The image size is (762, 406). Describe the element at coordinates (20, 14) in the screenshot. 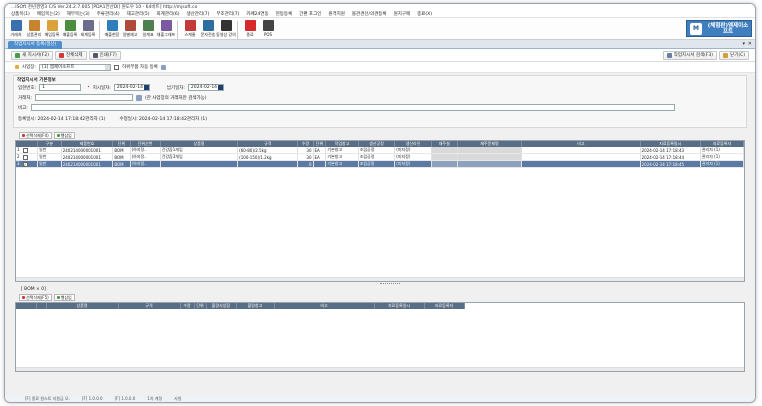

I see `menu-item: 상품목(1)` at that location.